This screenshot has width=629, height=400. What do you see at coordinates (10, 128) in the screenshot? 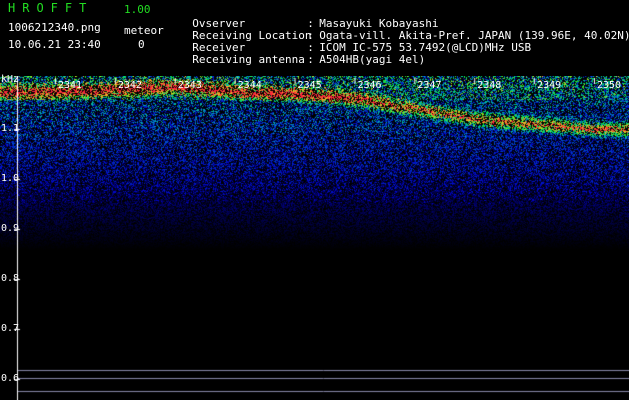
I see `y-tick-label: 1.1` at bounding box center [10, 128].